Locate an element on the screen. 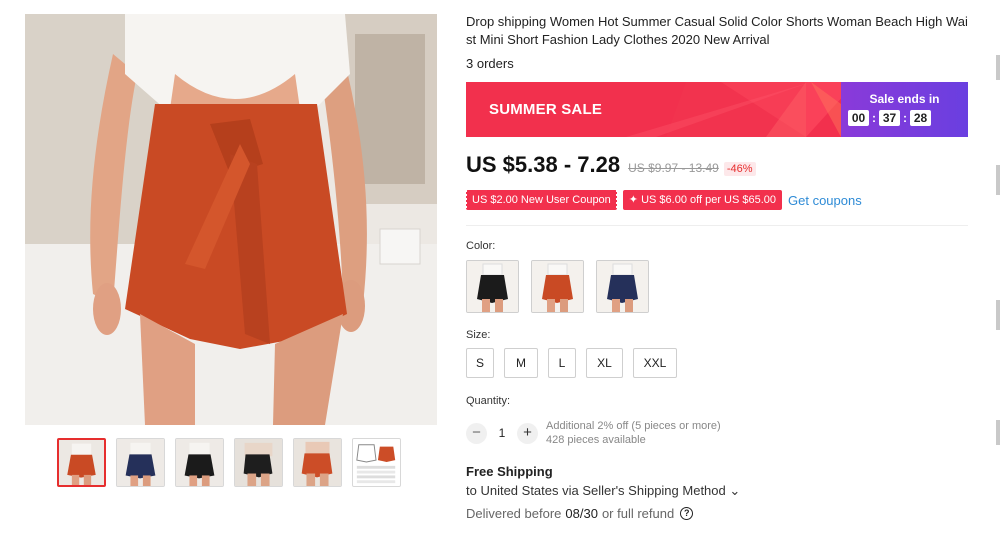 The image size is (1000, 537). get-coupons-link: Get coupons is located at coordinates (825, 200).